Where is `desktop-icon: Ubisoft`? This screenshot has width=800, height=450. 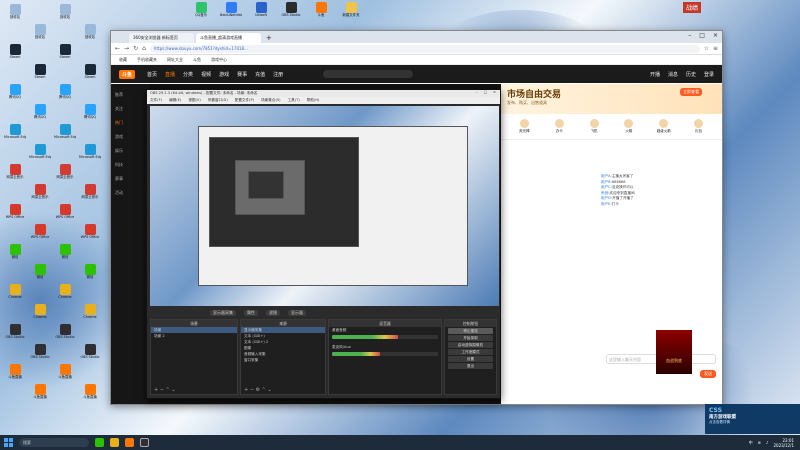
desktop-icon: Ubisoft is located at coordinates (261, 9).